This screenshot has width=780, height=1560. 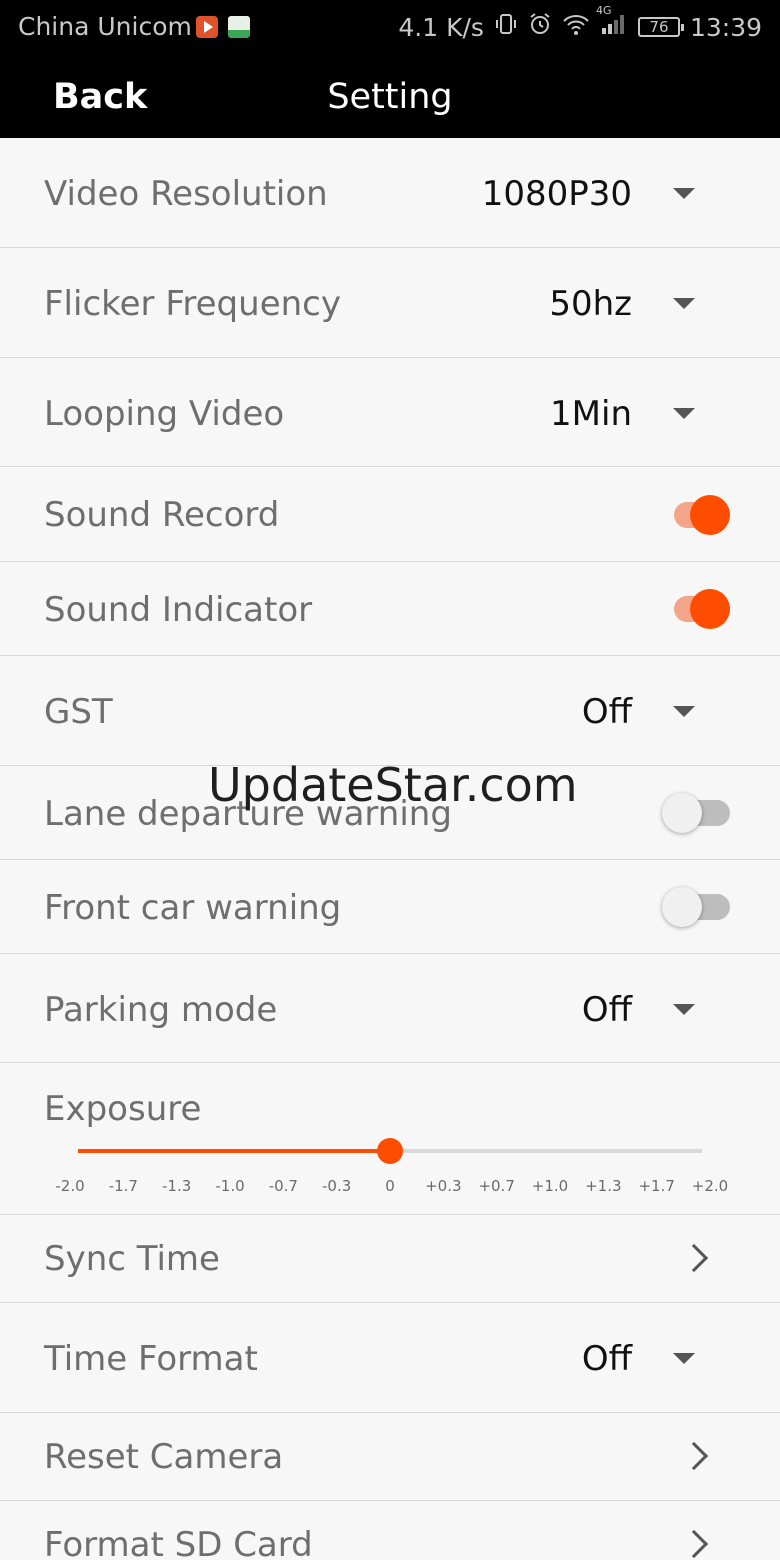 I want to click on exposure-tick-label: -2.0, so click(x=70, y=1186).